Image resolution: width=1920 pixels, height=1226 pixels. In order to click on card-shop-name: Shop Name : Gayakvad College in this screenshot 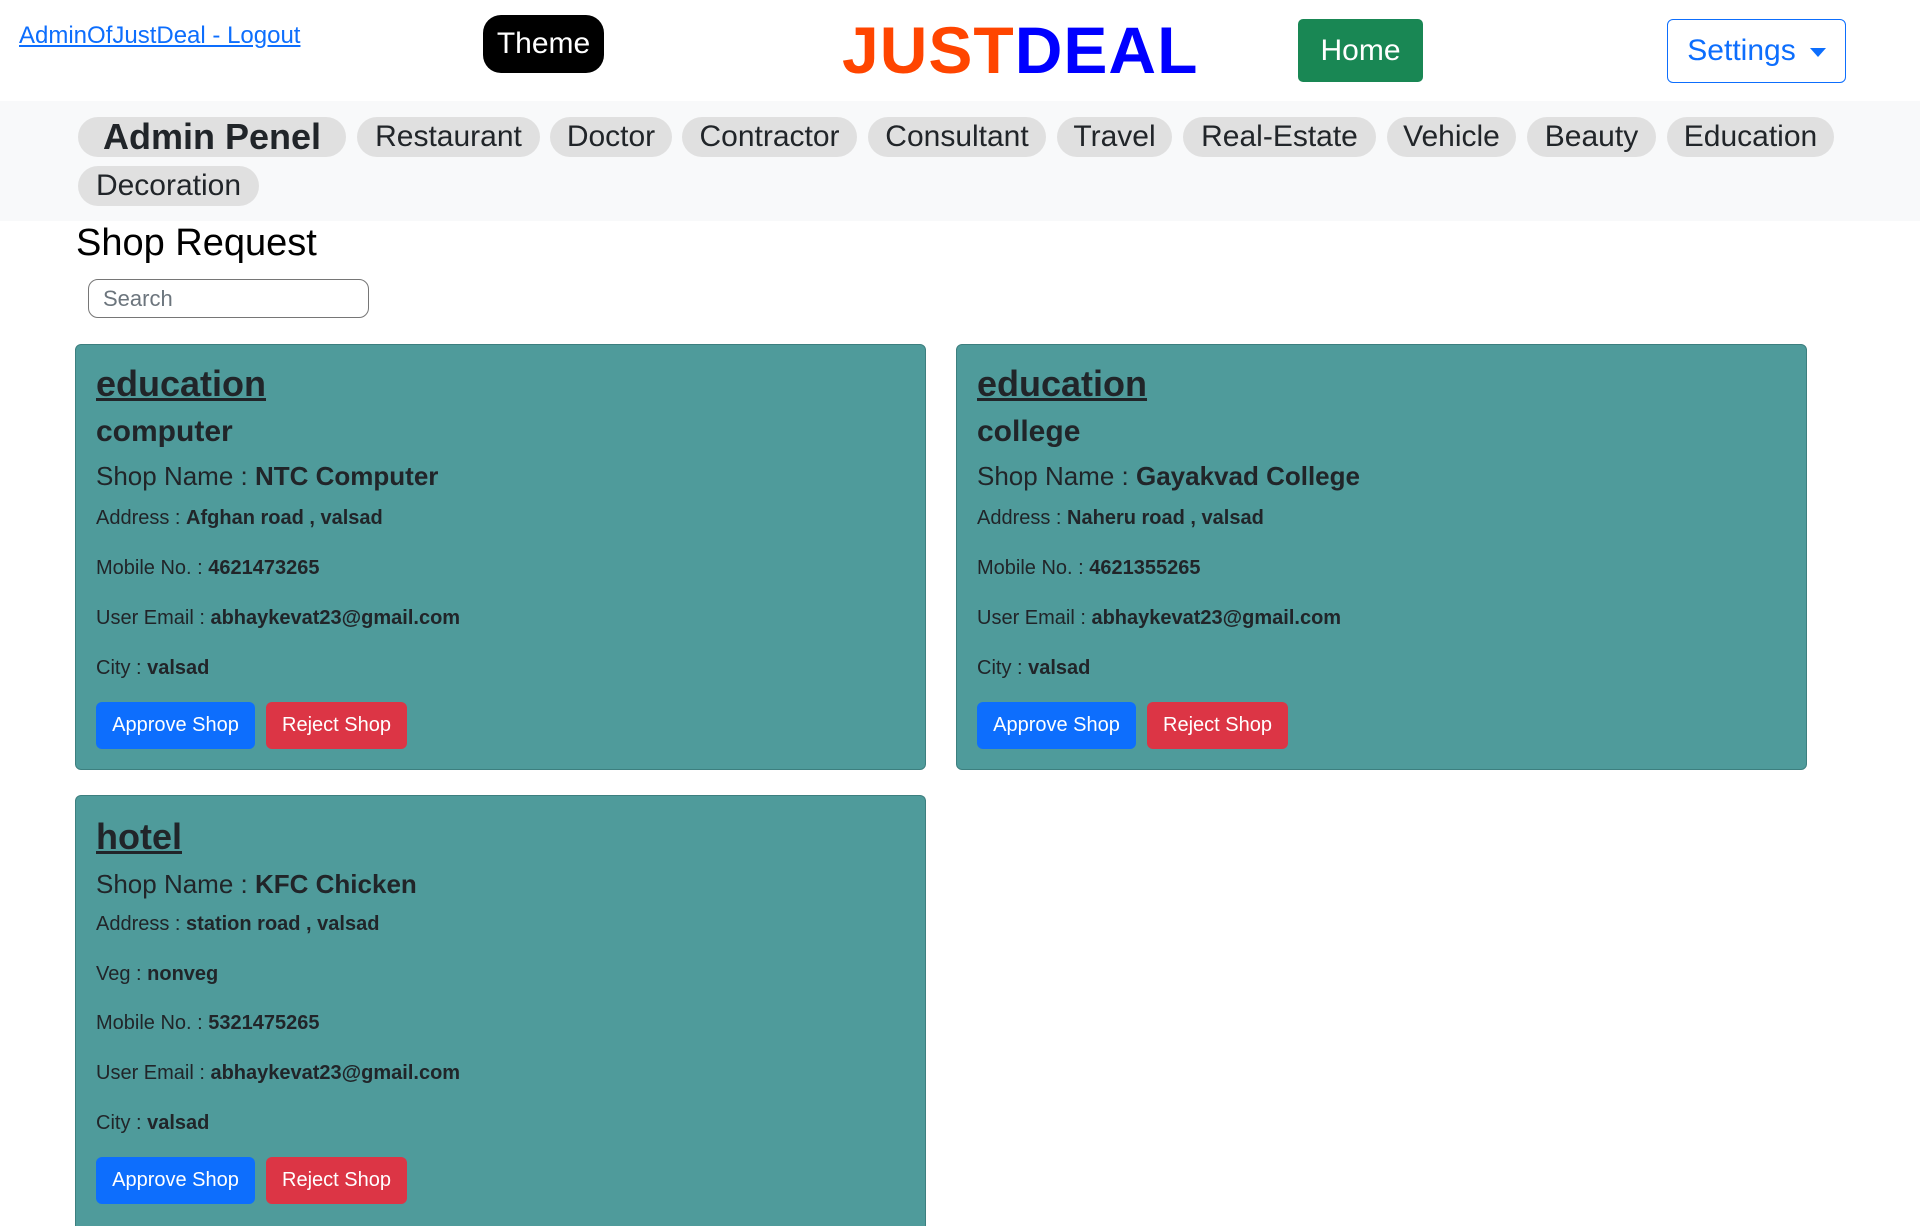, I will do `click(1168, 476)`.